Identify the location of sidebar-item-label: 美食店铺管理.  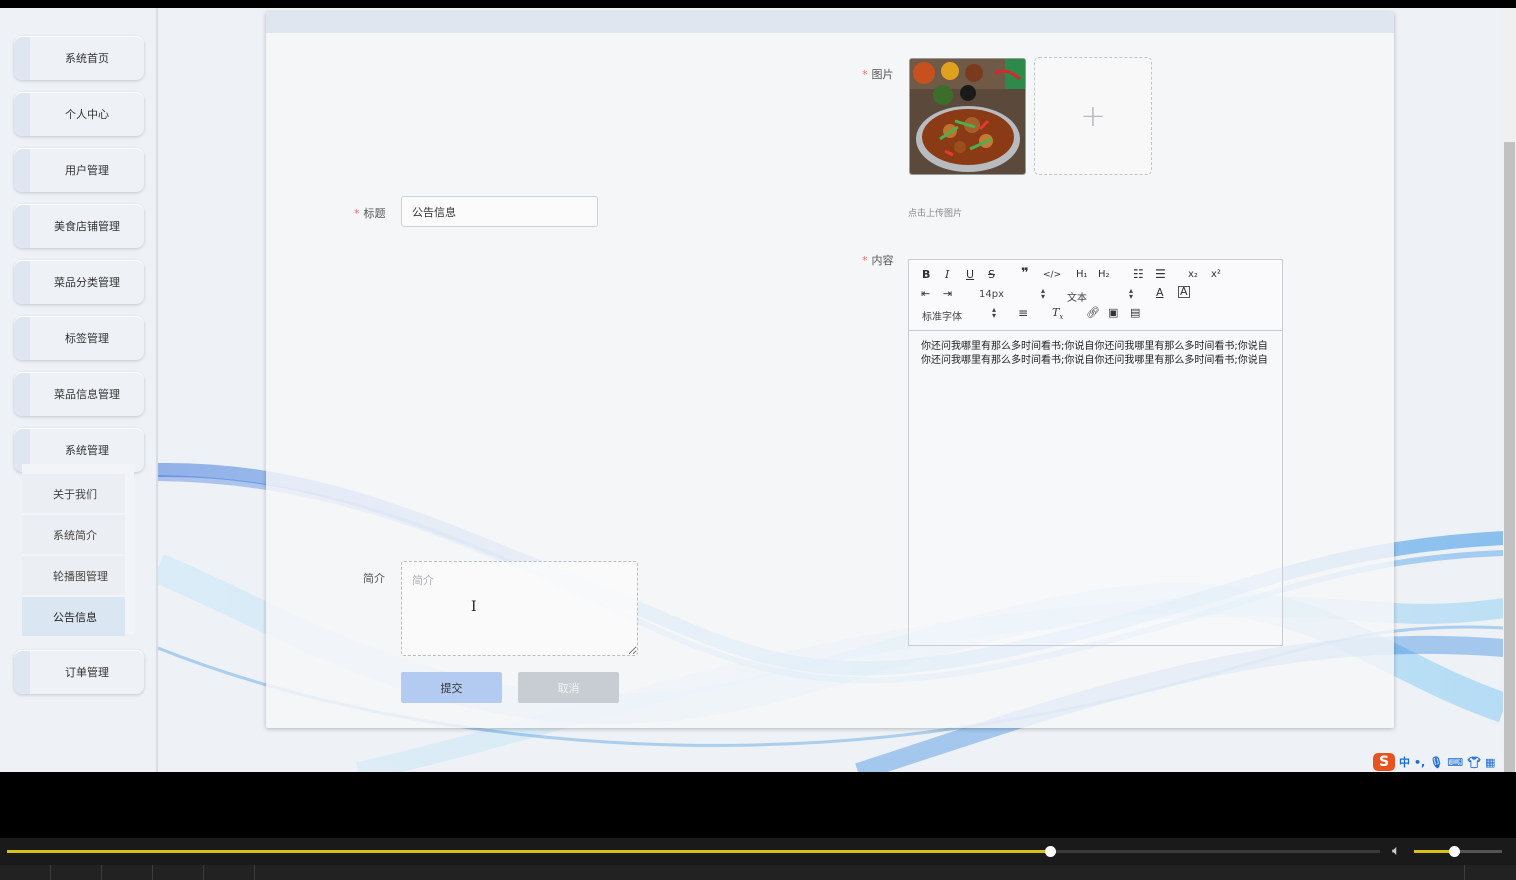
(87, 226).